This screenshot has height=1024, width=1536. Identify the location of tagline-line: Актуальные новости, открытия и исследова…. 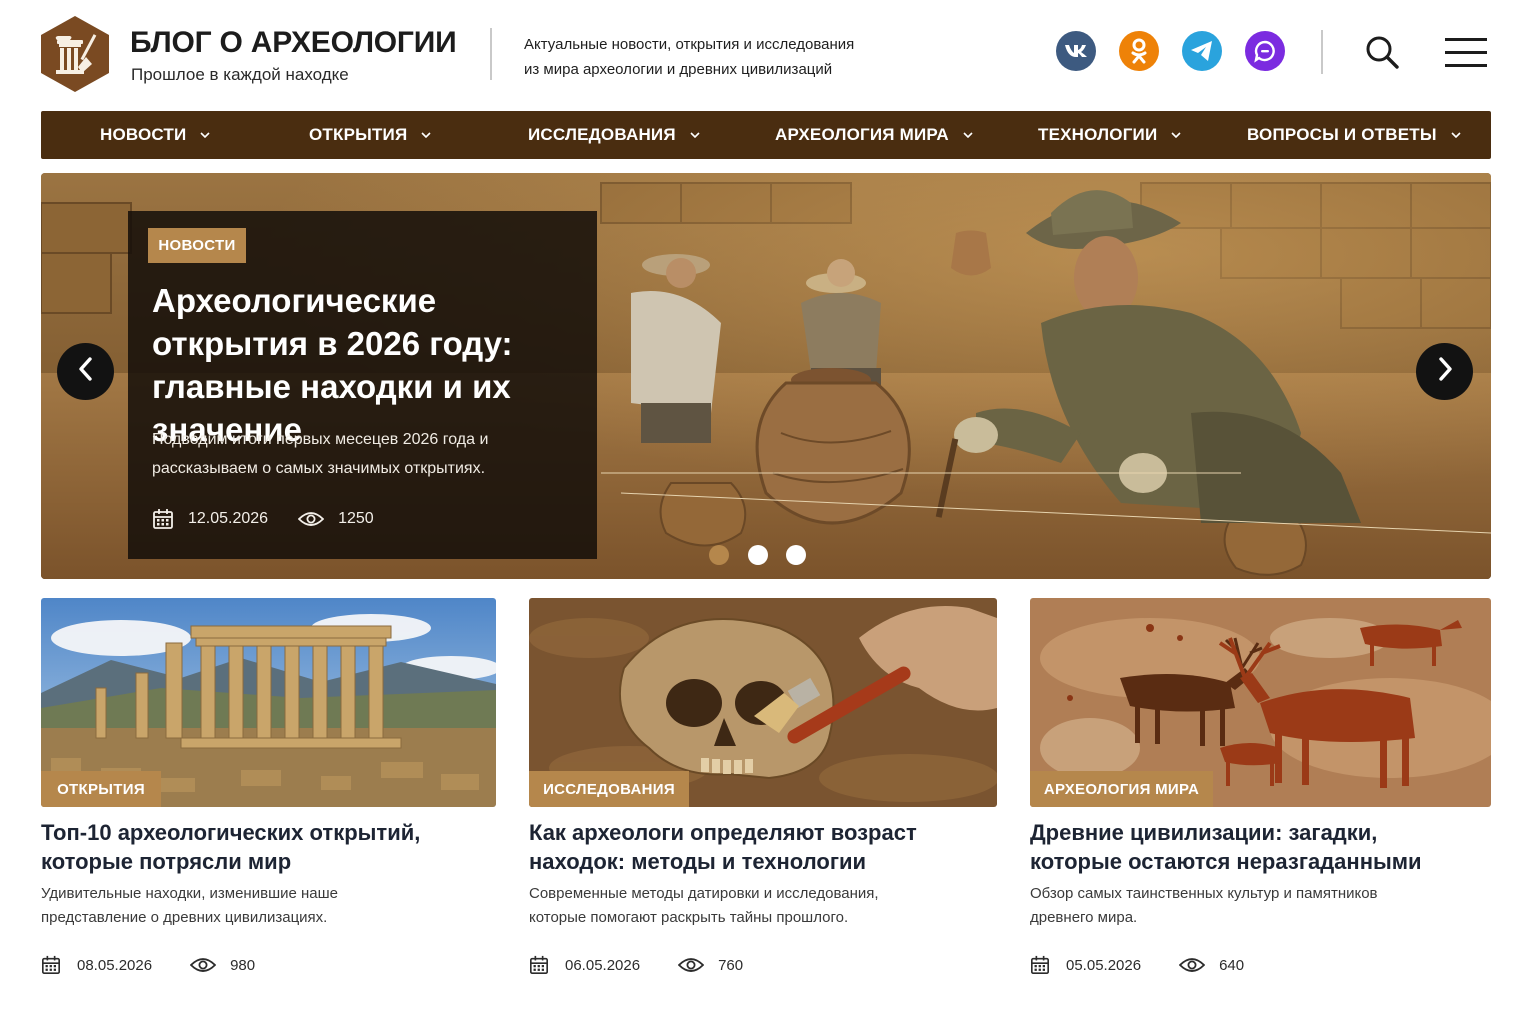
(689, 44).